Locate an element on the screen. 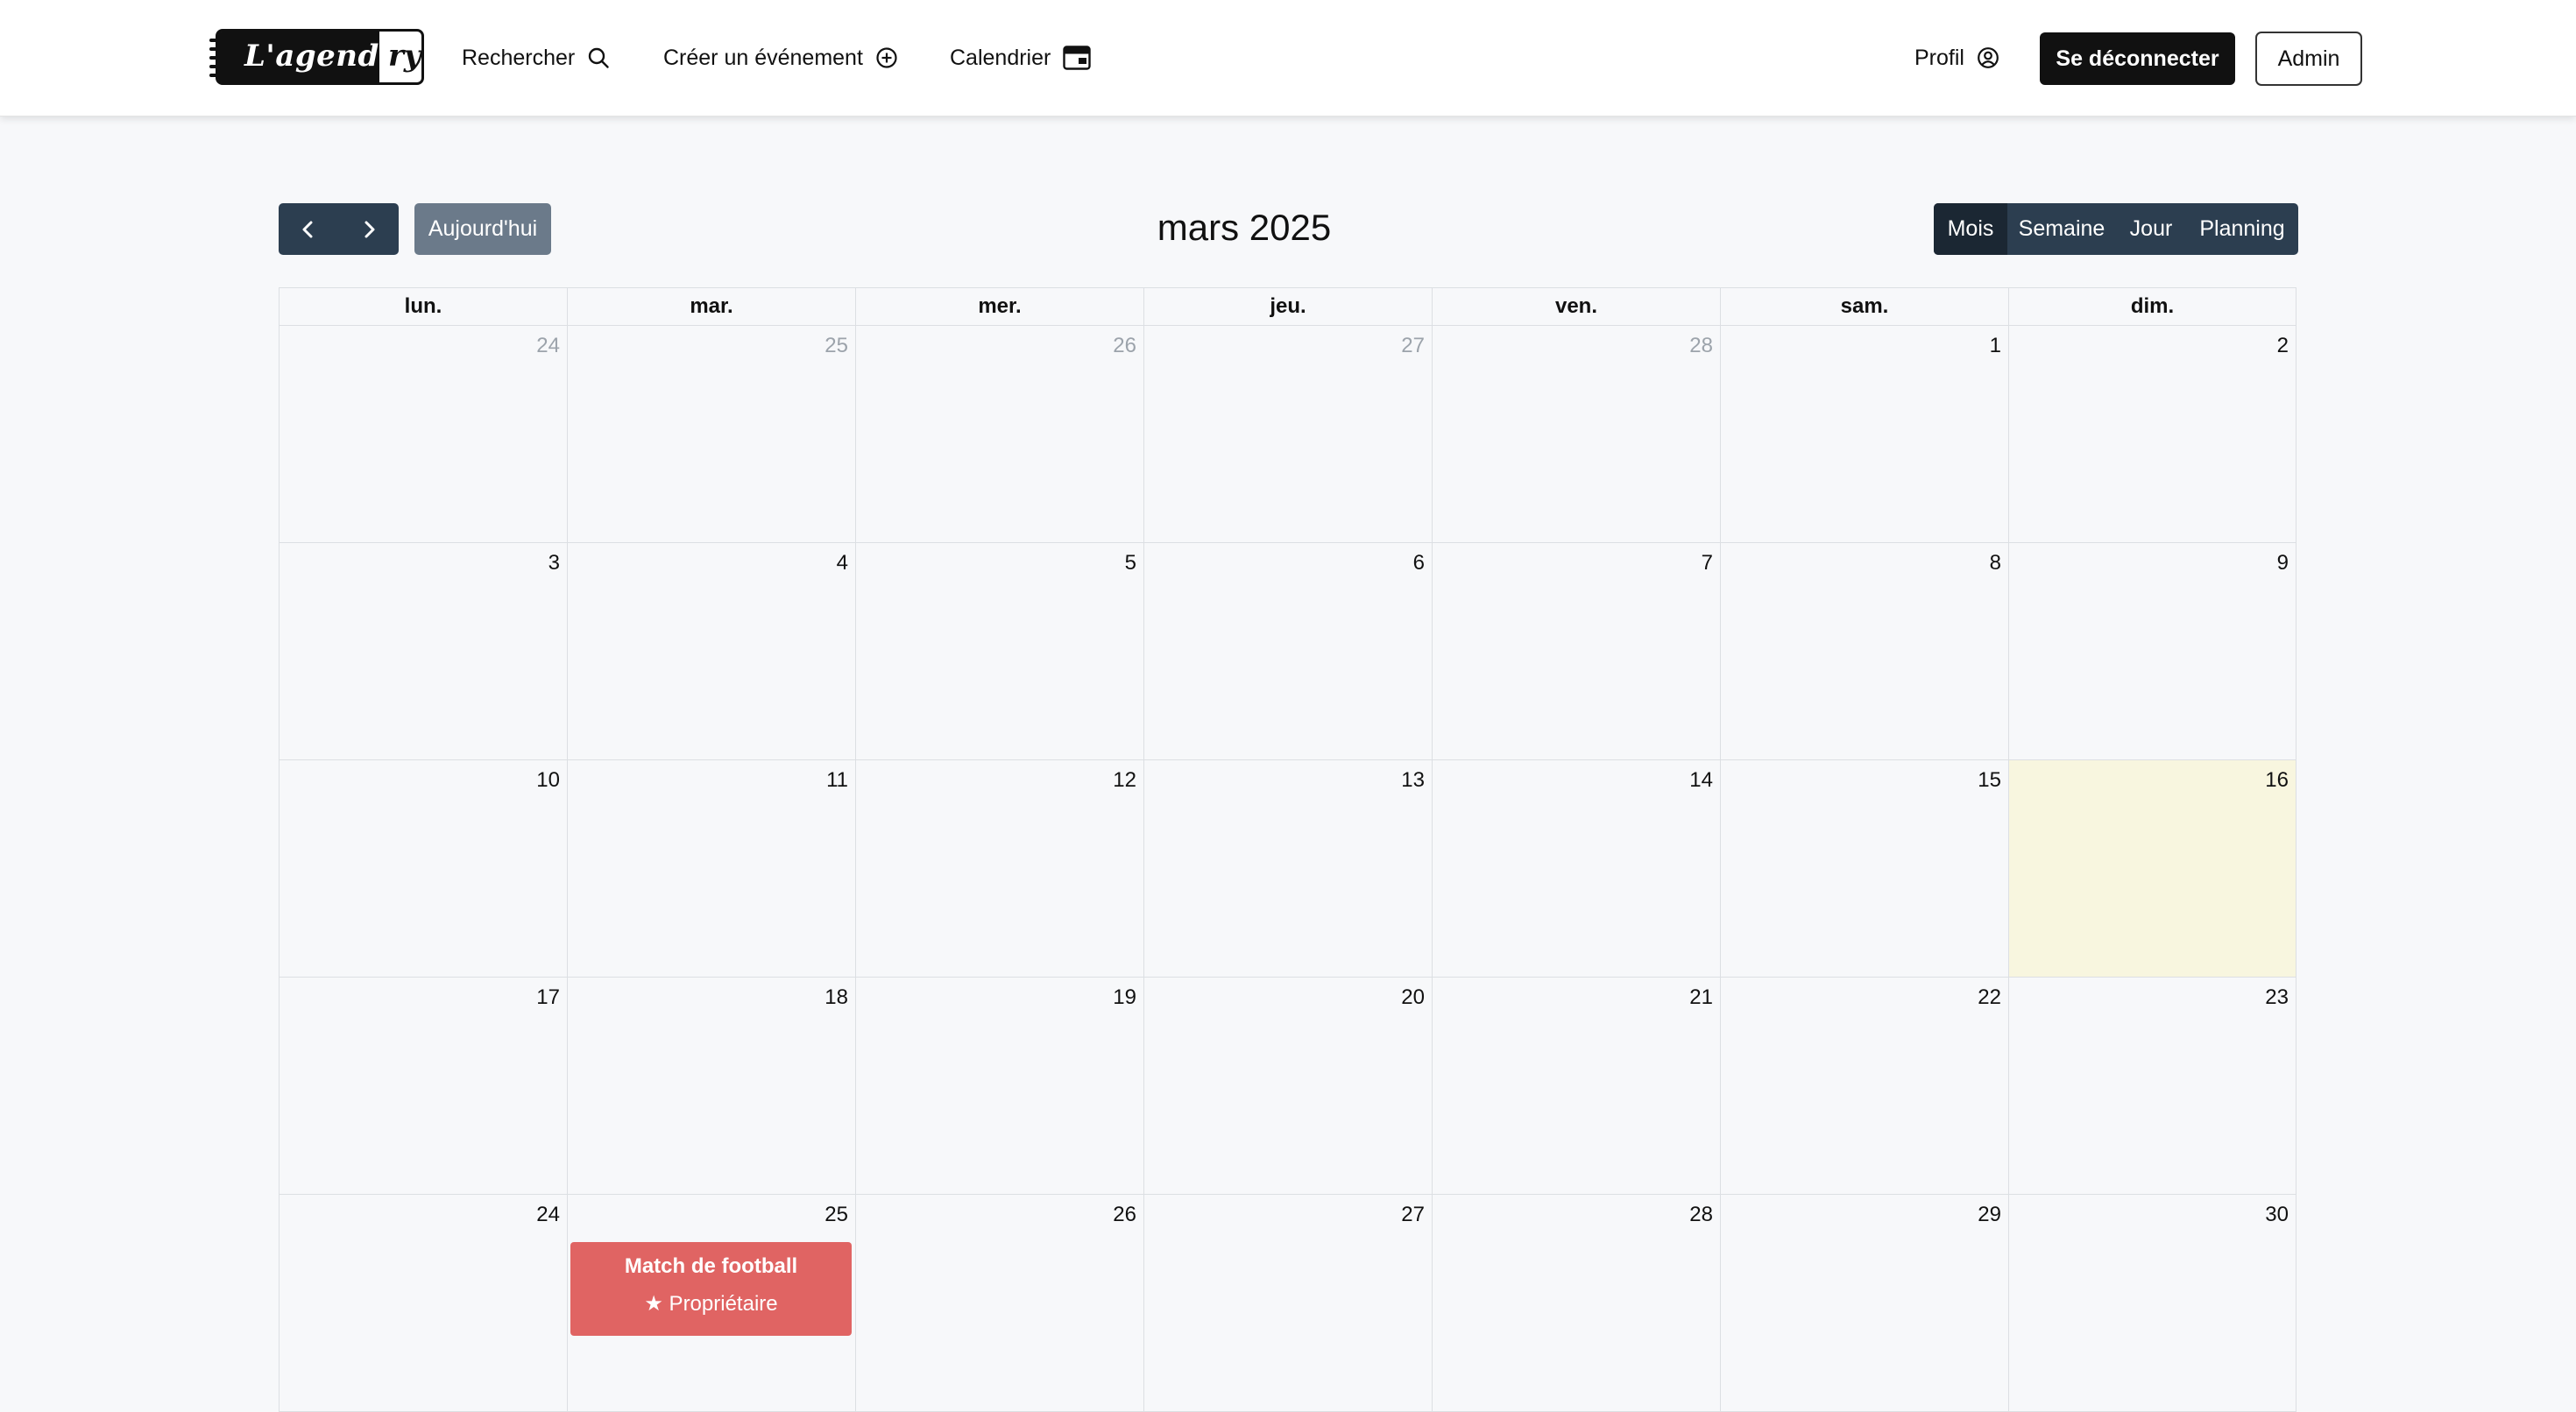 Image resolution: width=2576 pixels, height=1412 pixels. day-number: 19 is located at coordinates (1124, 998).